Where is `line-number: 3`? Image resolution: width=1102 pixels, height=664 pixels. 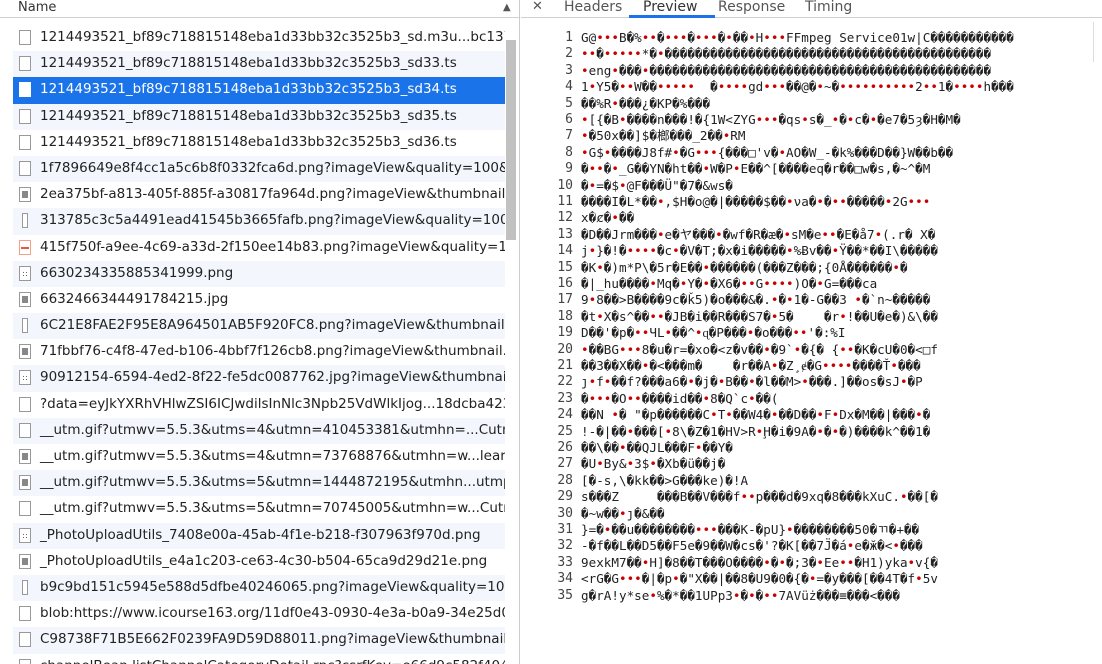
line-number: 3 is located at coordinates (569, 70).